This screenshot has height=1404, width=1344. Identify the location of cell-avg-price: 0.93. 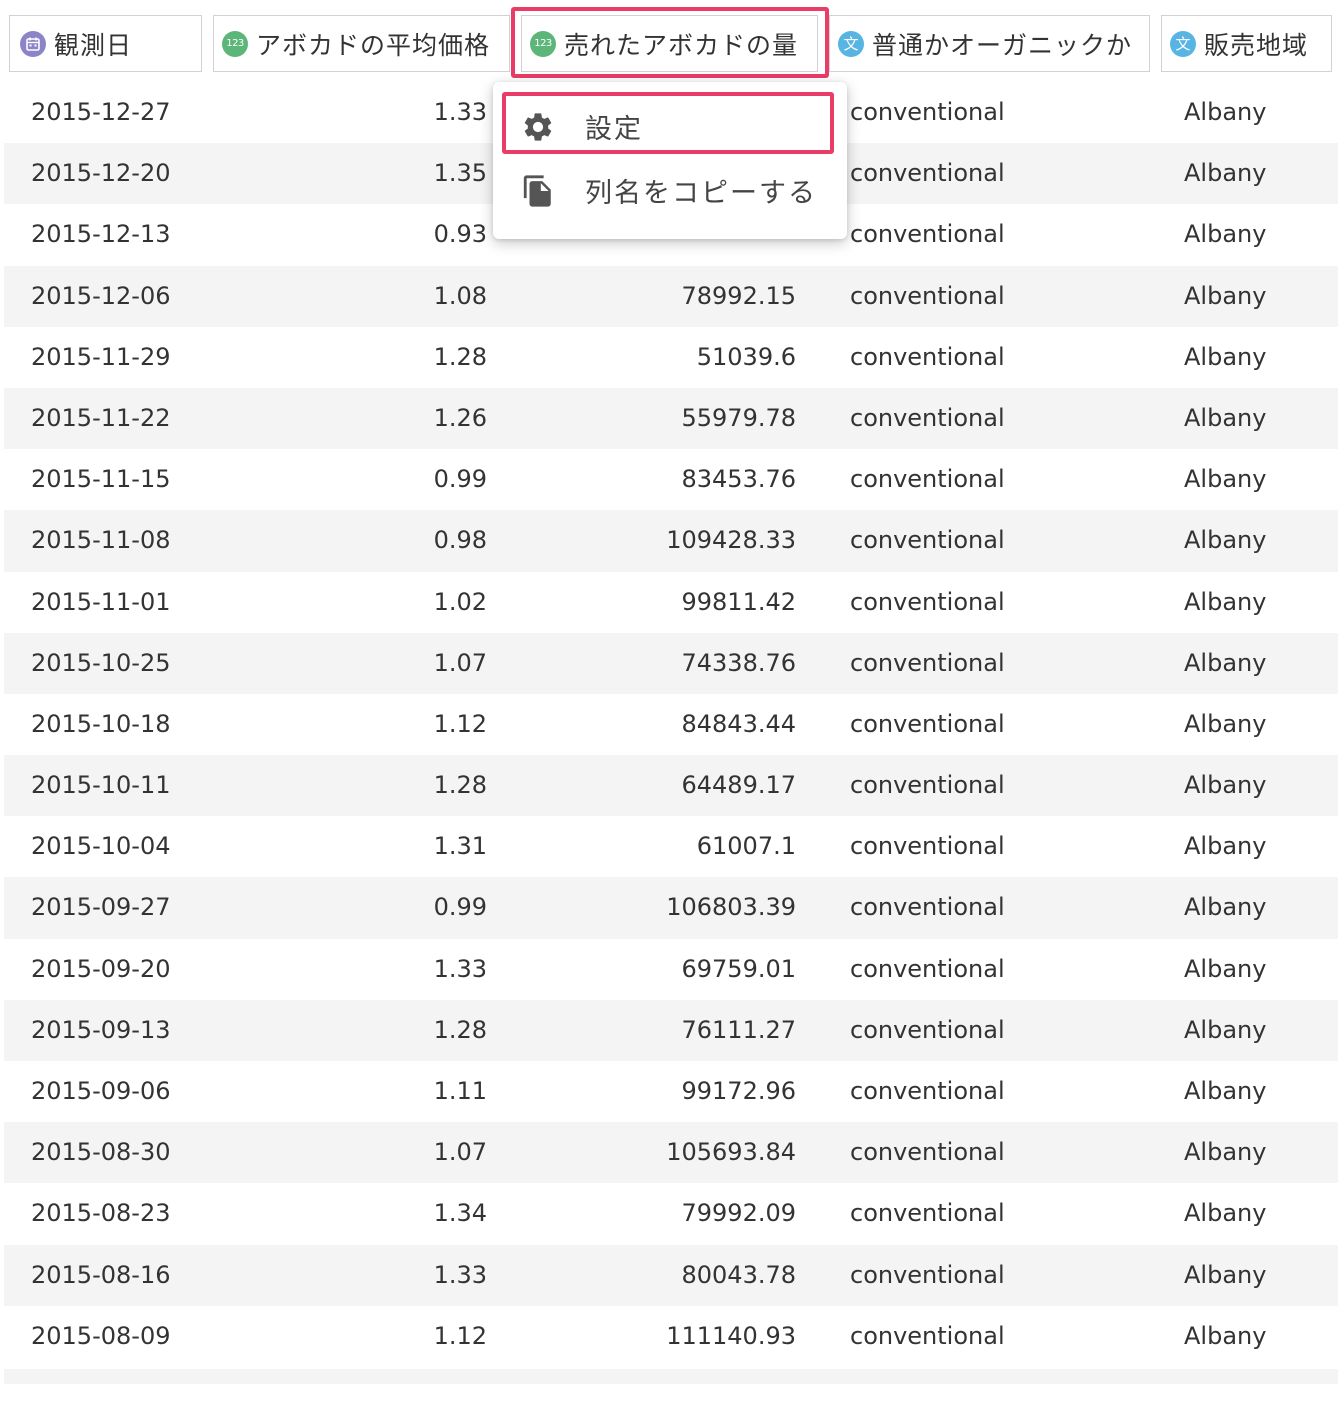
(460, 234).